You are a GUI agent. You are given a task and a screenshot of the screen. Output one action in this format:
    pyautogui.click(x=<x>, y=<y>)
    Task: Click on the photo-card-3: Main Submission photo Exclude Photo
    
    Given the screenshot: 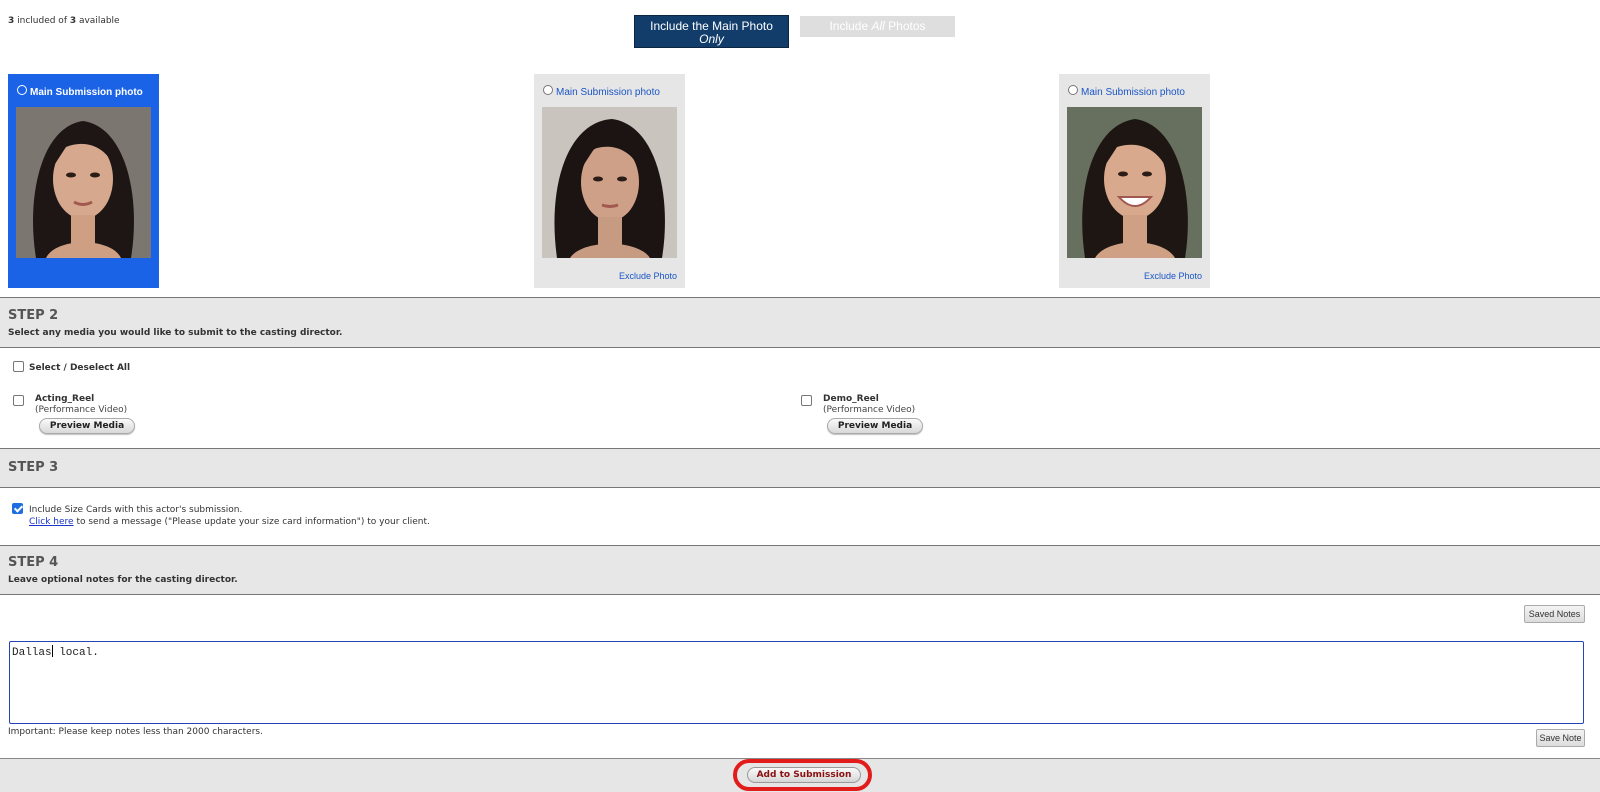 What is the action you would take?
    pyautogui.click(x=1134, y=181)
    